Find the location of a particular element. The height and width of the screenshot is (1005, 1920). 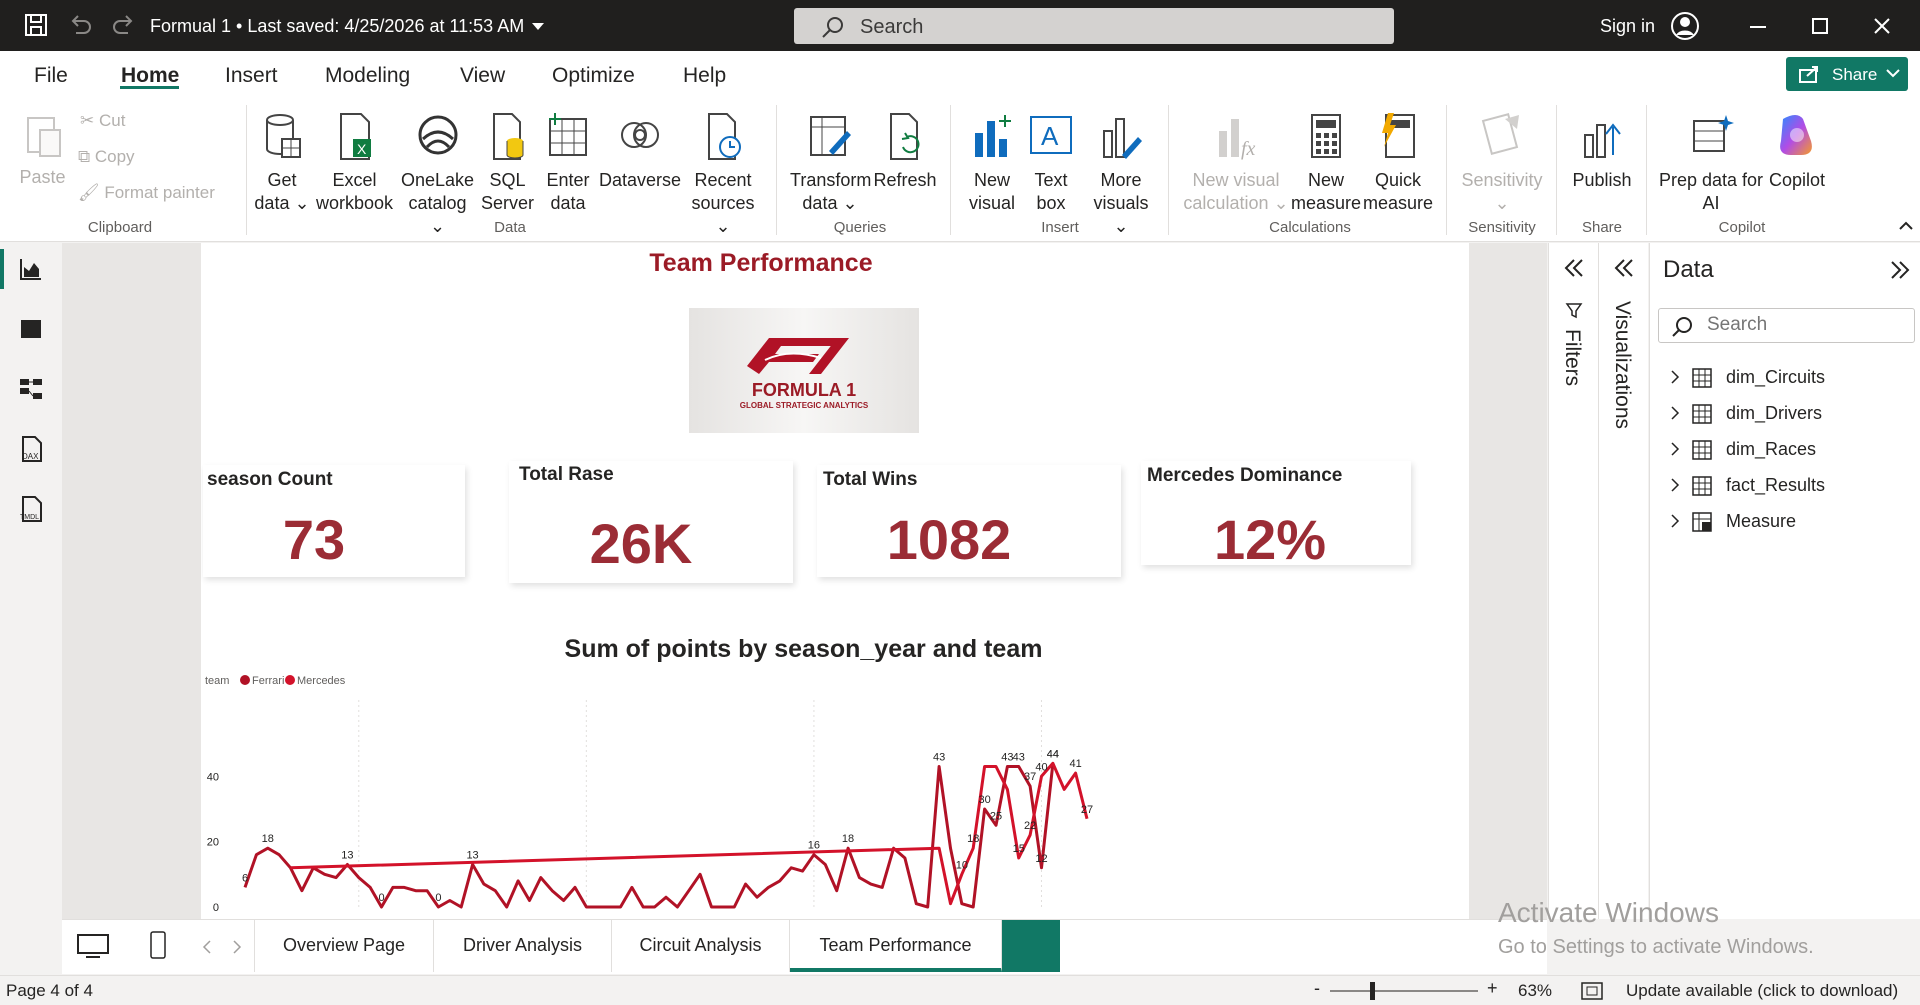

collapse-visualizations-icon is located at coordinates (1624, 268).